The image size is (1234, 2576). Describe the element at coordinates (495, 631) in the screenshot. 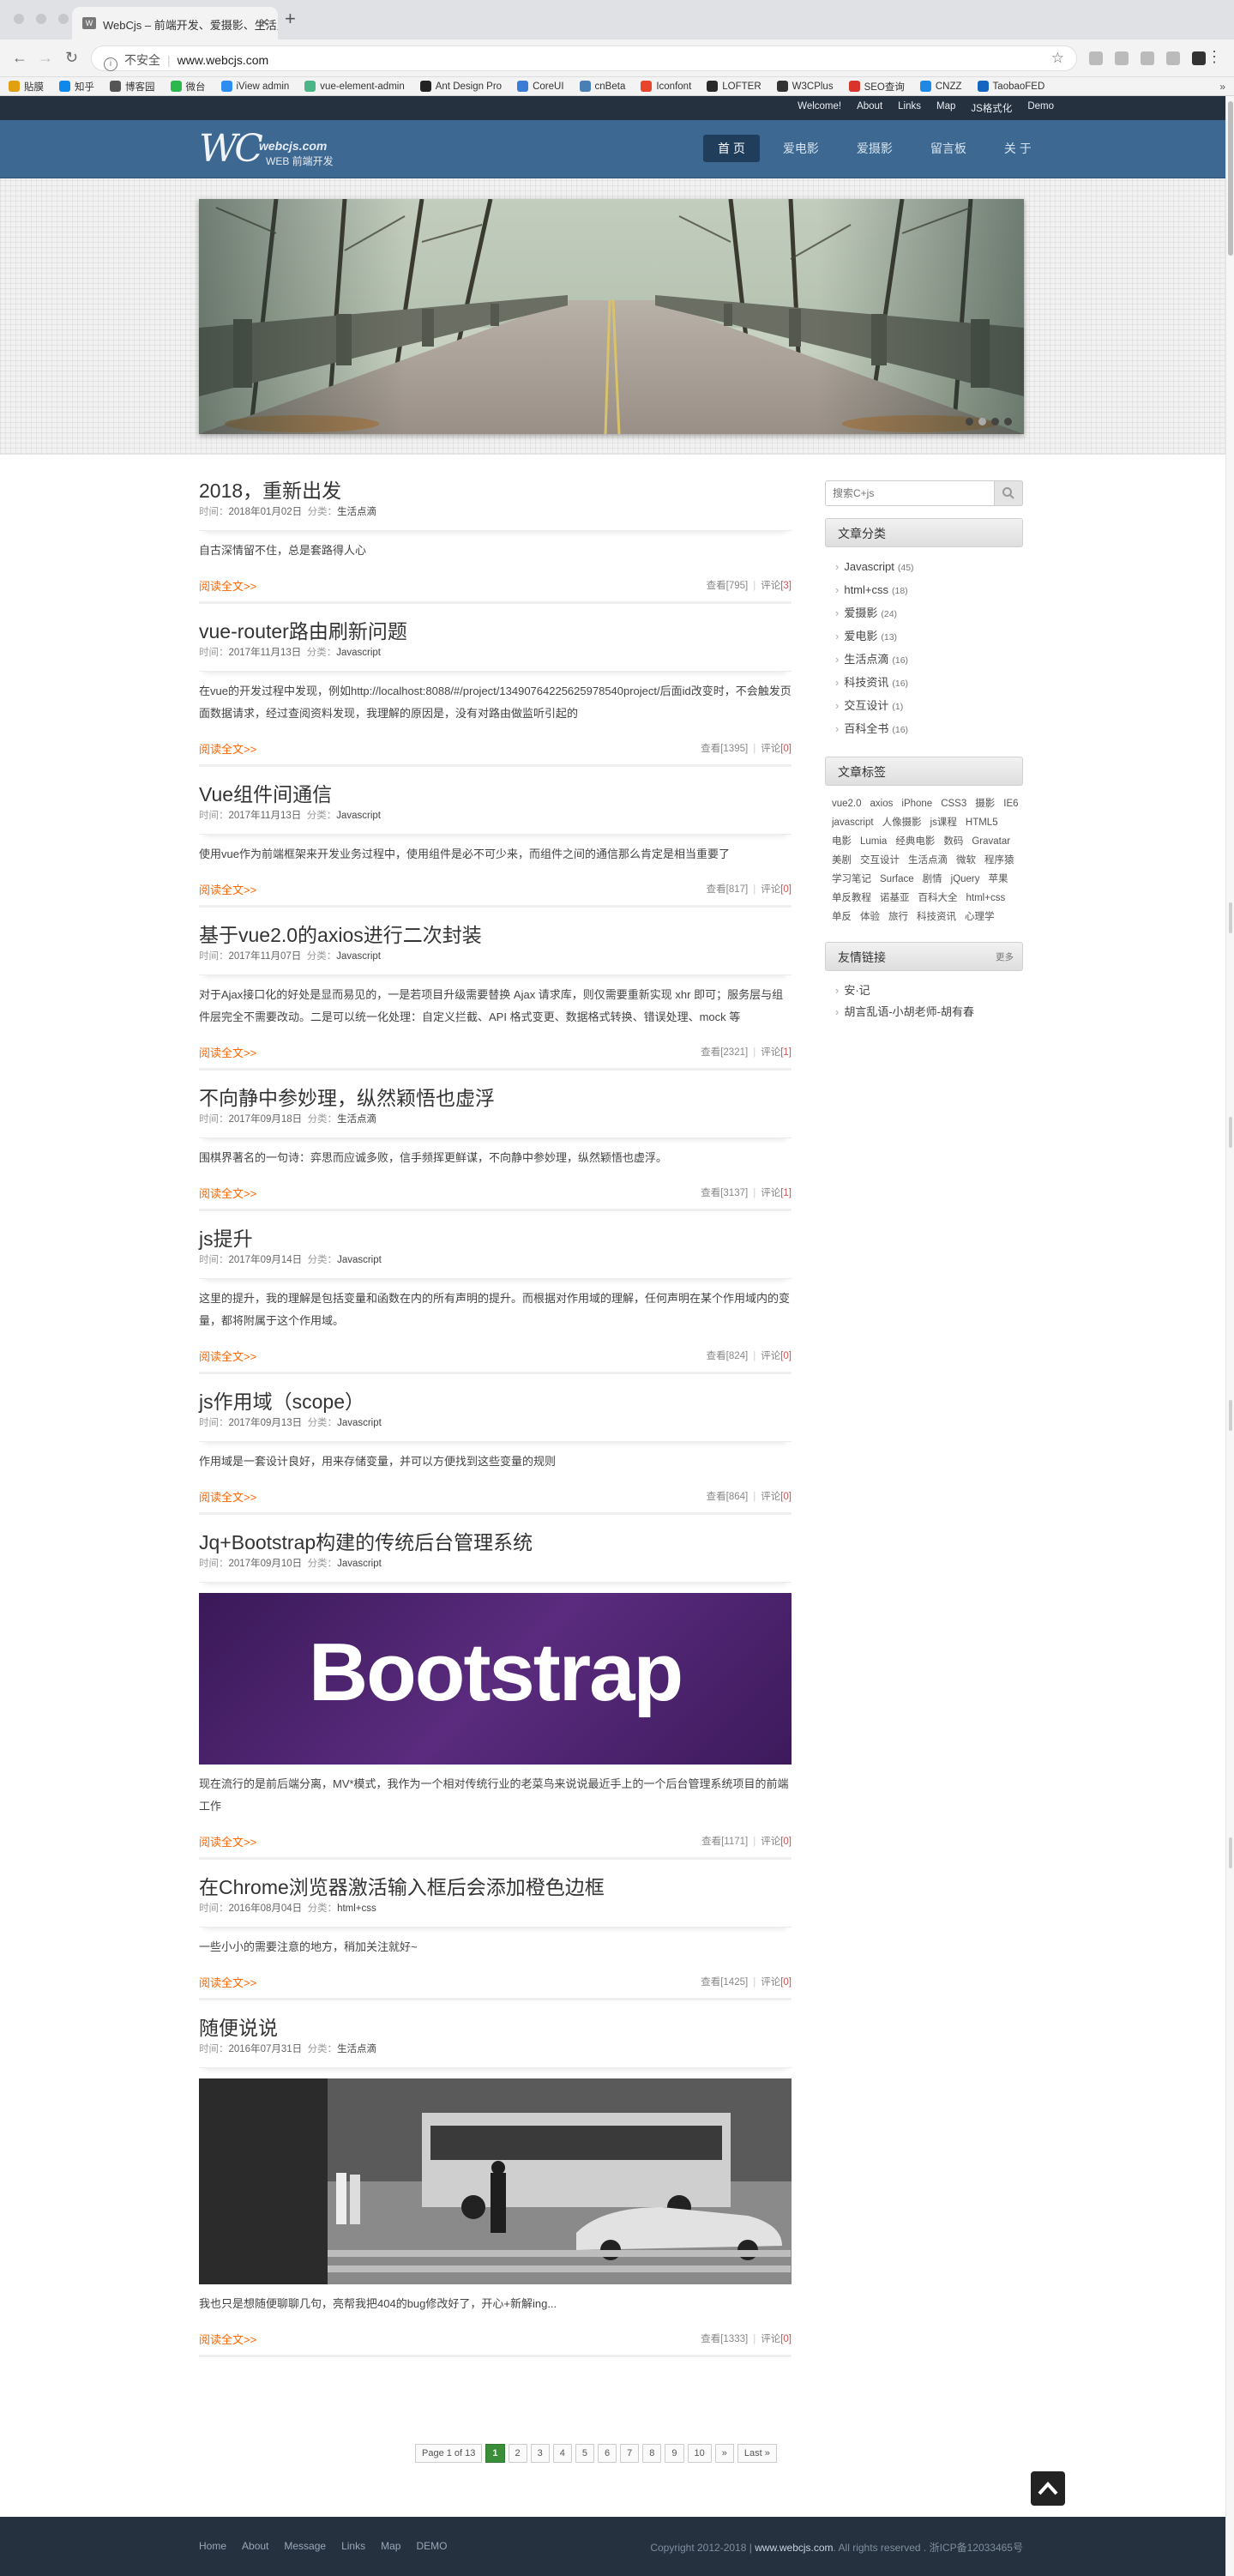

I see `post-title: vue-router路由刷新问题` at that location.